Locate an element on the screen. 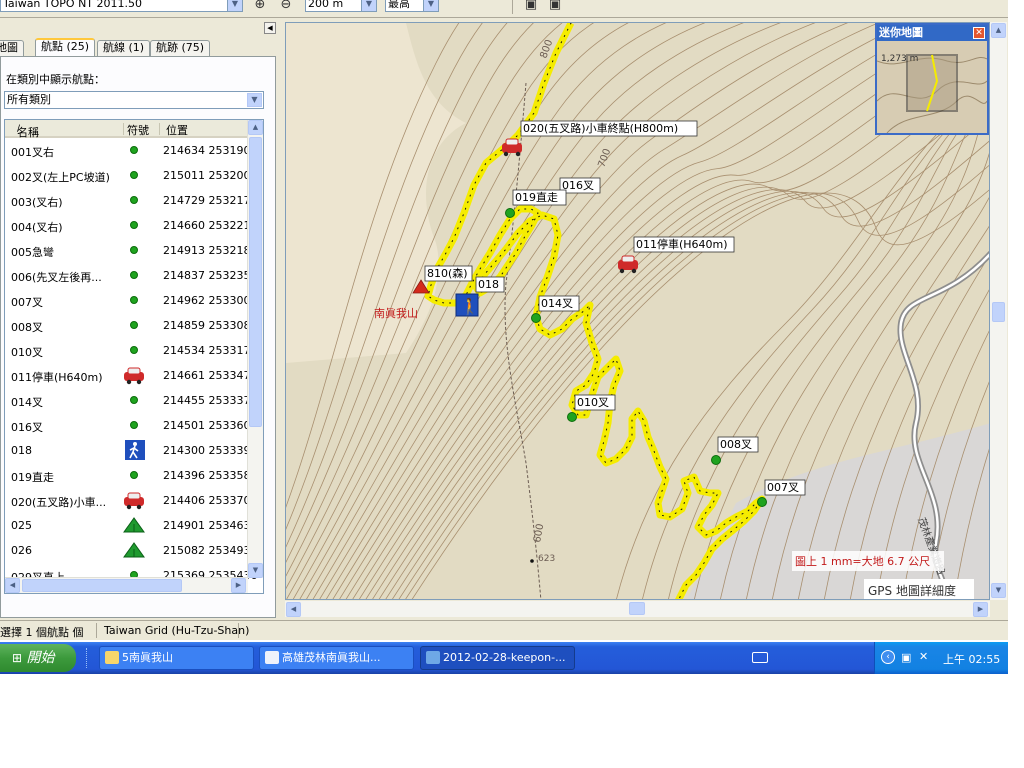 The image size is (1024, 768). table-horizontal-scrollbar: ◀ ▶ is located at coordinates (126, 585).